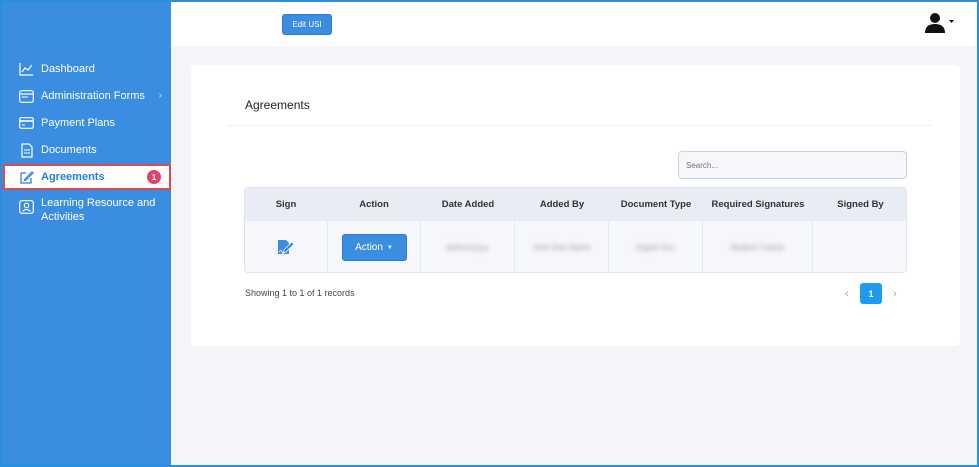 Image resolution: width=979 pixels, height=467 pixels. Describe the element at coordinates (26, 69) in the screenshot. I see `chart-line-icon` at that location.